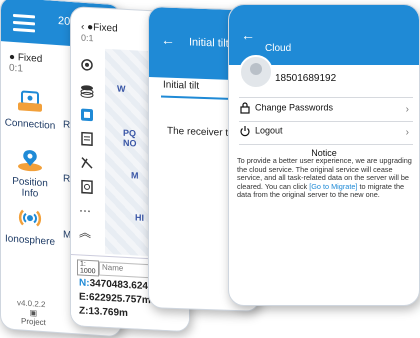 Image resolution: width=420 pixels, height=338 pixels. What do you see at coordinates (30, 160) in the screenshot?
I see `position-info-icon` at bounding box center [30, 160].